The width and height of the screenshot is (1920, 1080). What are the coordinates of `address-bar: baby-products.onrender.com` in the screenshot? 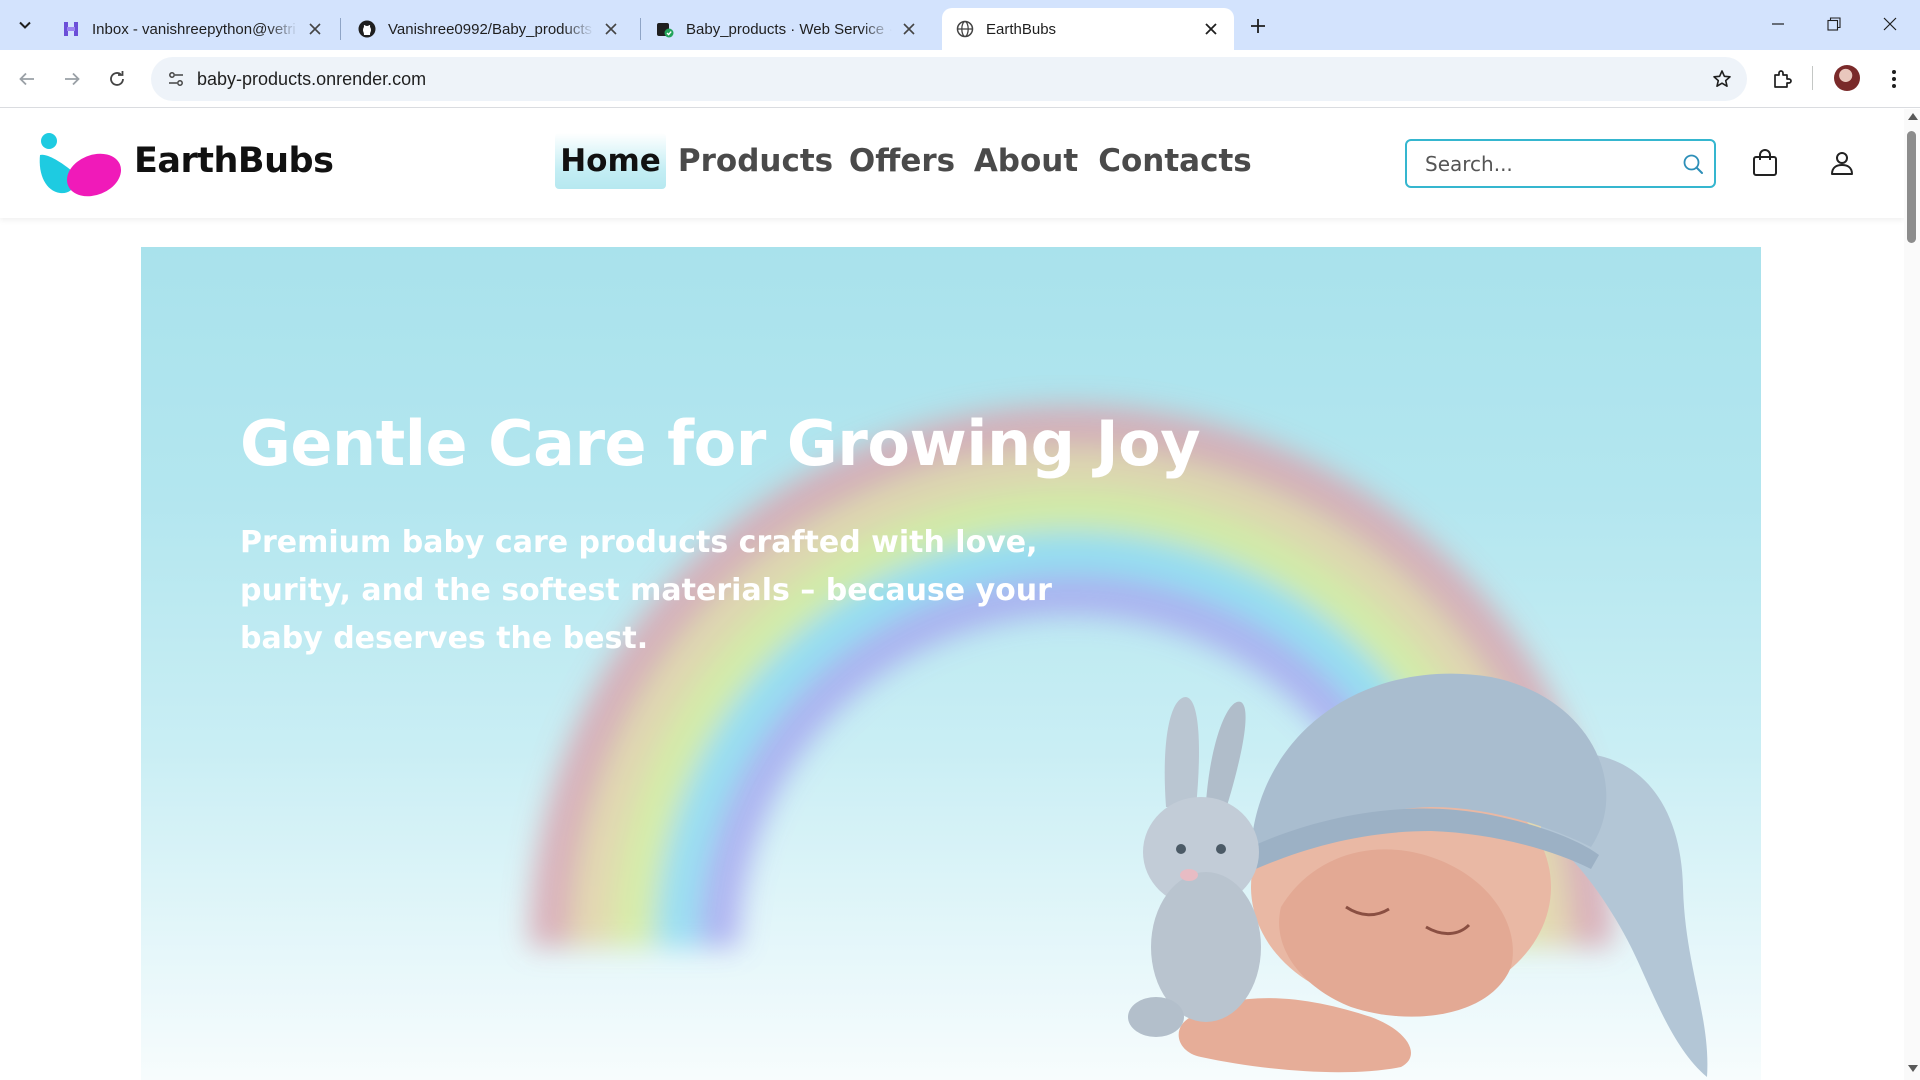 It's located at (949, 79).